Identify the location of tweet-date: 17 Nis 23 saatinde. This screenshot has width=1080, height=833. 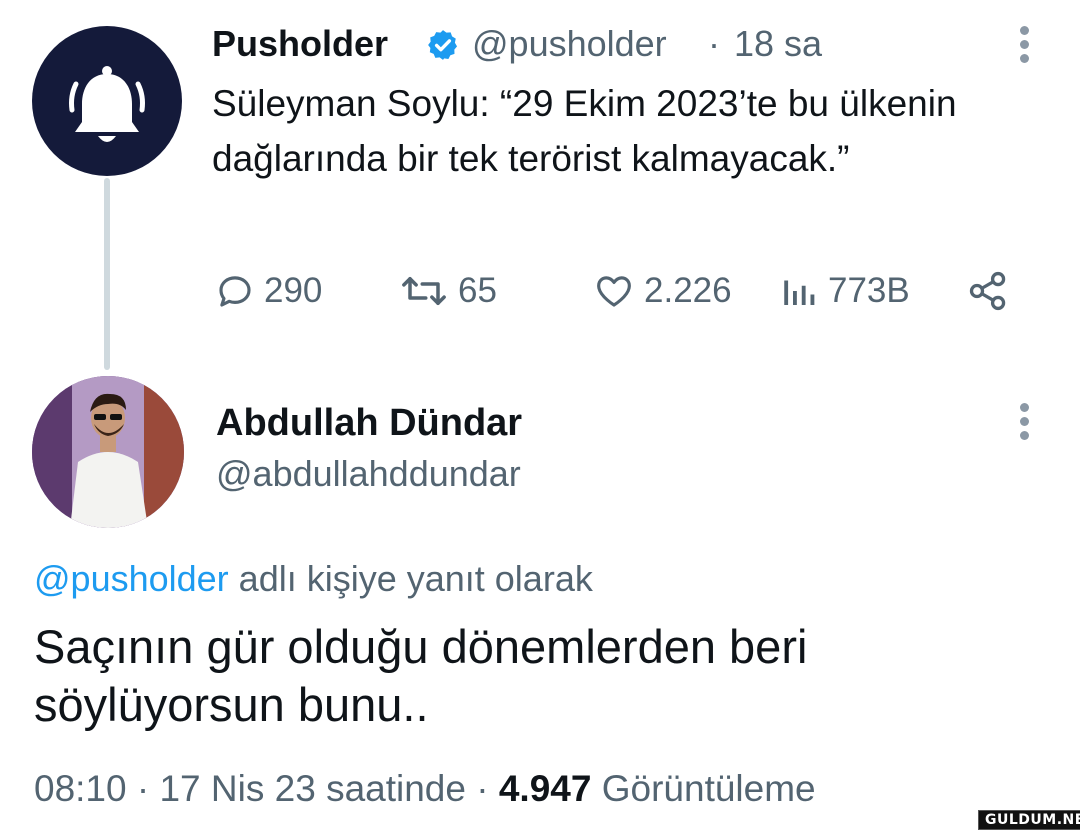
(312, 788).